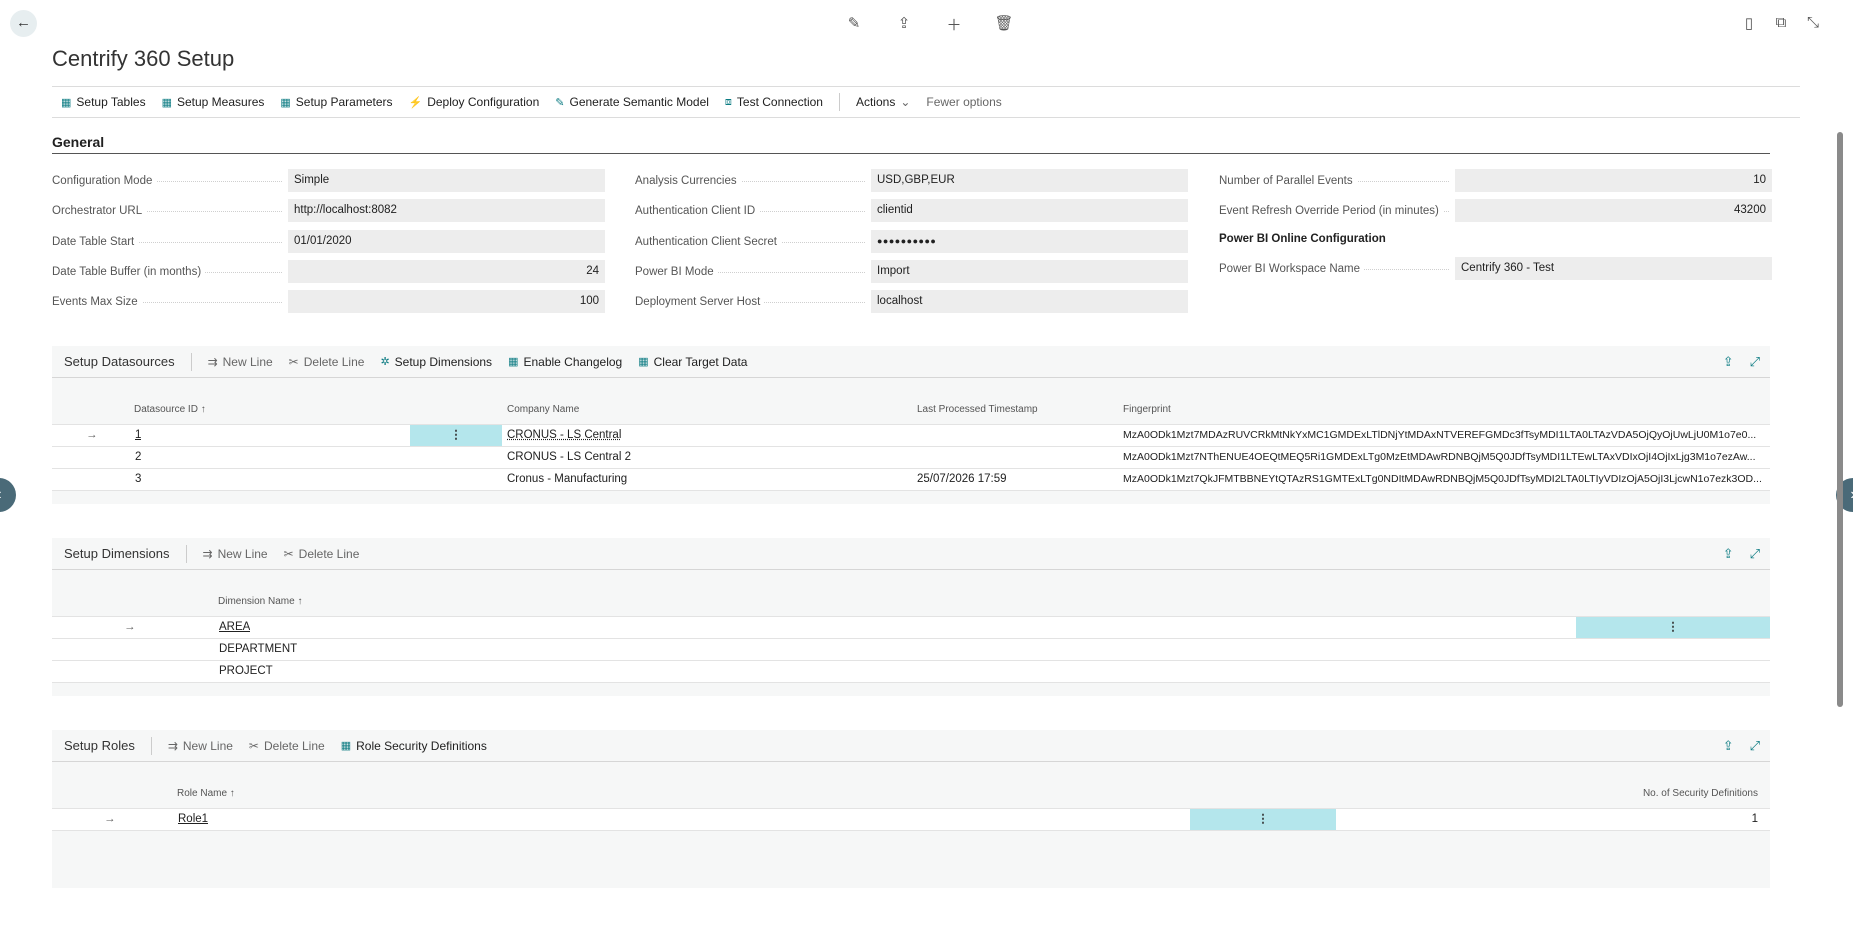  I want to click on bookmark-icon: ▯, so click(1749, 23).